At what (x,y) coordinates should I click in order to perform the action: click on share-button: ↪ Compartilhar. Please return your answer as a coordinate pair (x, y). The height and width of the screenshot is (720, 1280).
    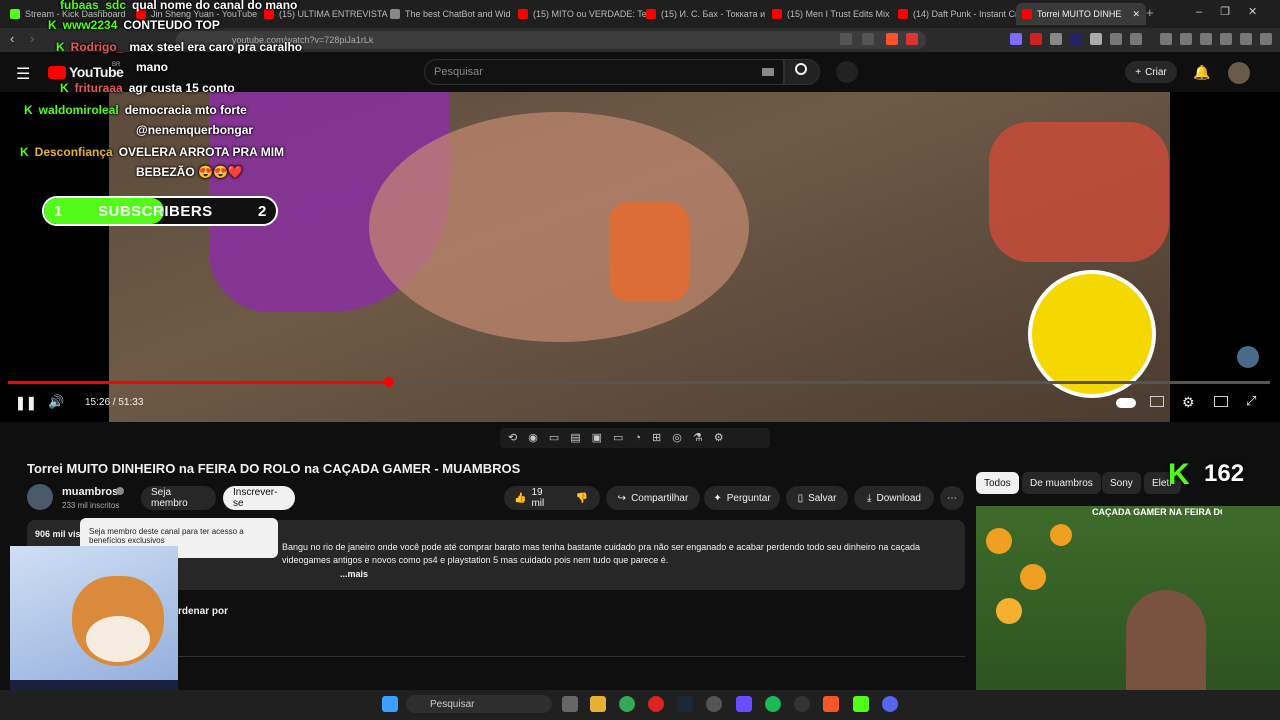
    Looking at the image, I should click on (653, 498).